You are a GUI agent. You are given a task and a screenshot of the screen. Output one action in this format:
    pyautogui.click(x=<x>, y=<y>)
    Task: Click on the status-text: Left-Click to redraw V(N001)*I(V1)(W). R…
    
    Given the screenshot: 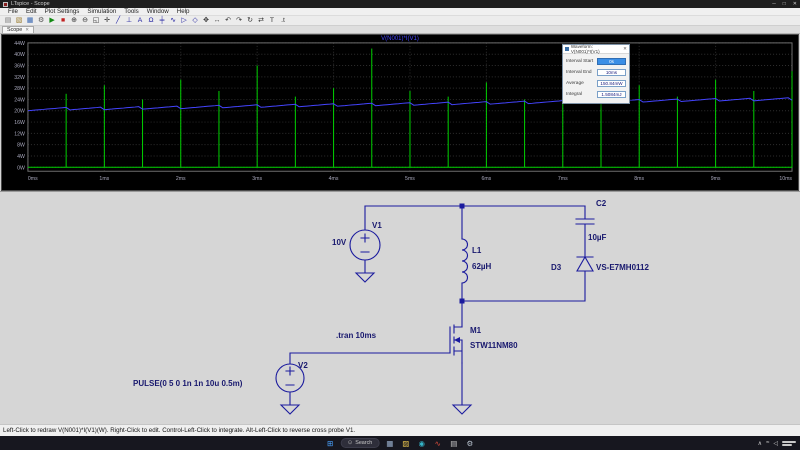 What is the action you would take?
    pyautogui.click(x=179, y=430)
    